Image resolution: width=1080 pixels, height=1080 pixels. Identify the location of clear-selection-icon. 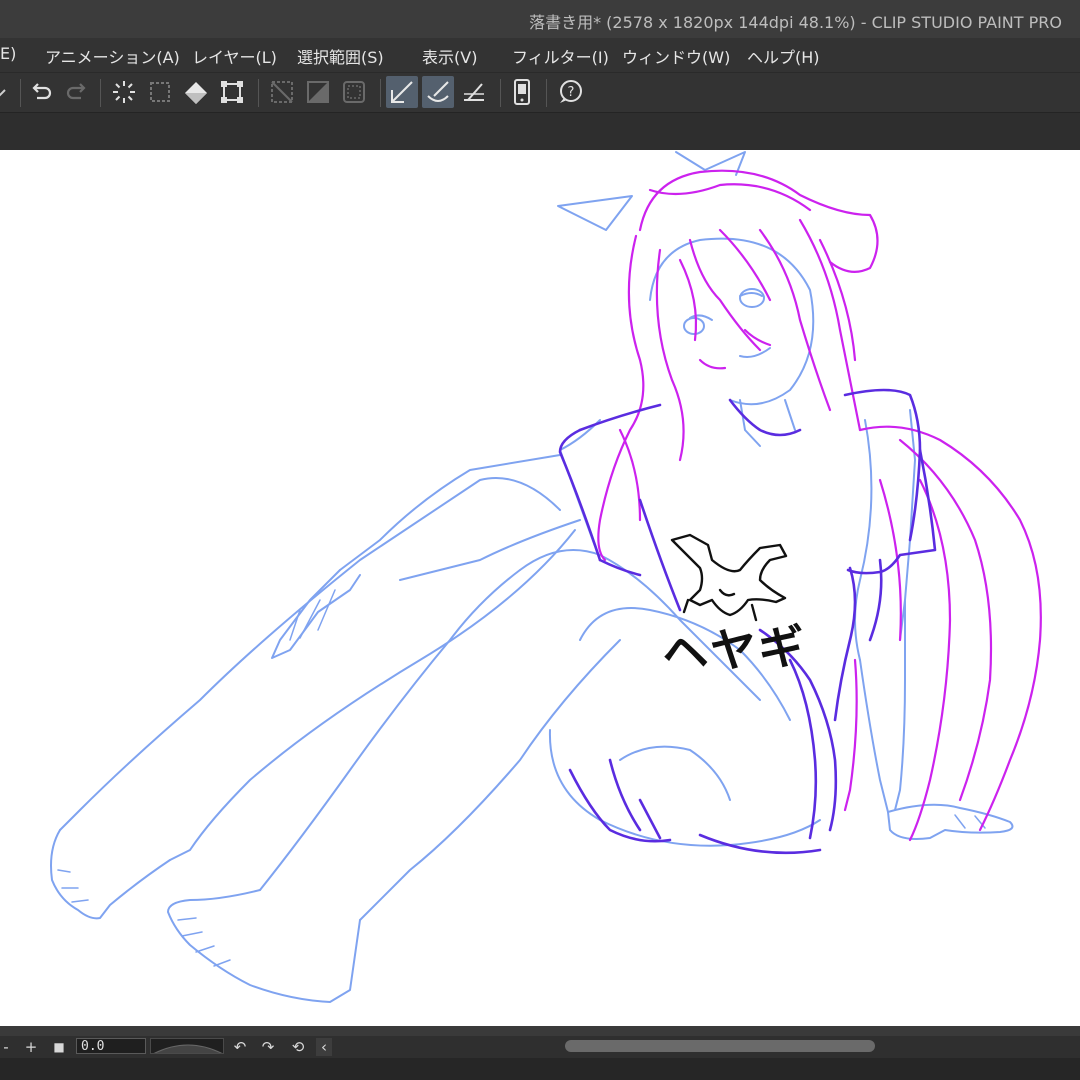
(282, 92).